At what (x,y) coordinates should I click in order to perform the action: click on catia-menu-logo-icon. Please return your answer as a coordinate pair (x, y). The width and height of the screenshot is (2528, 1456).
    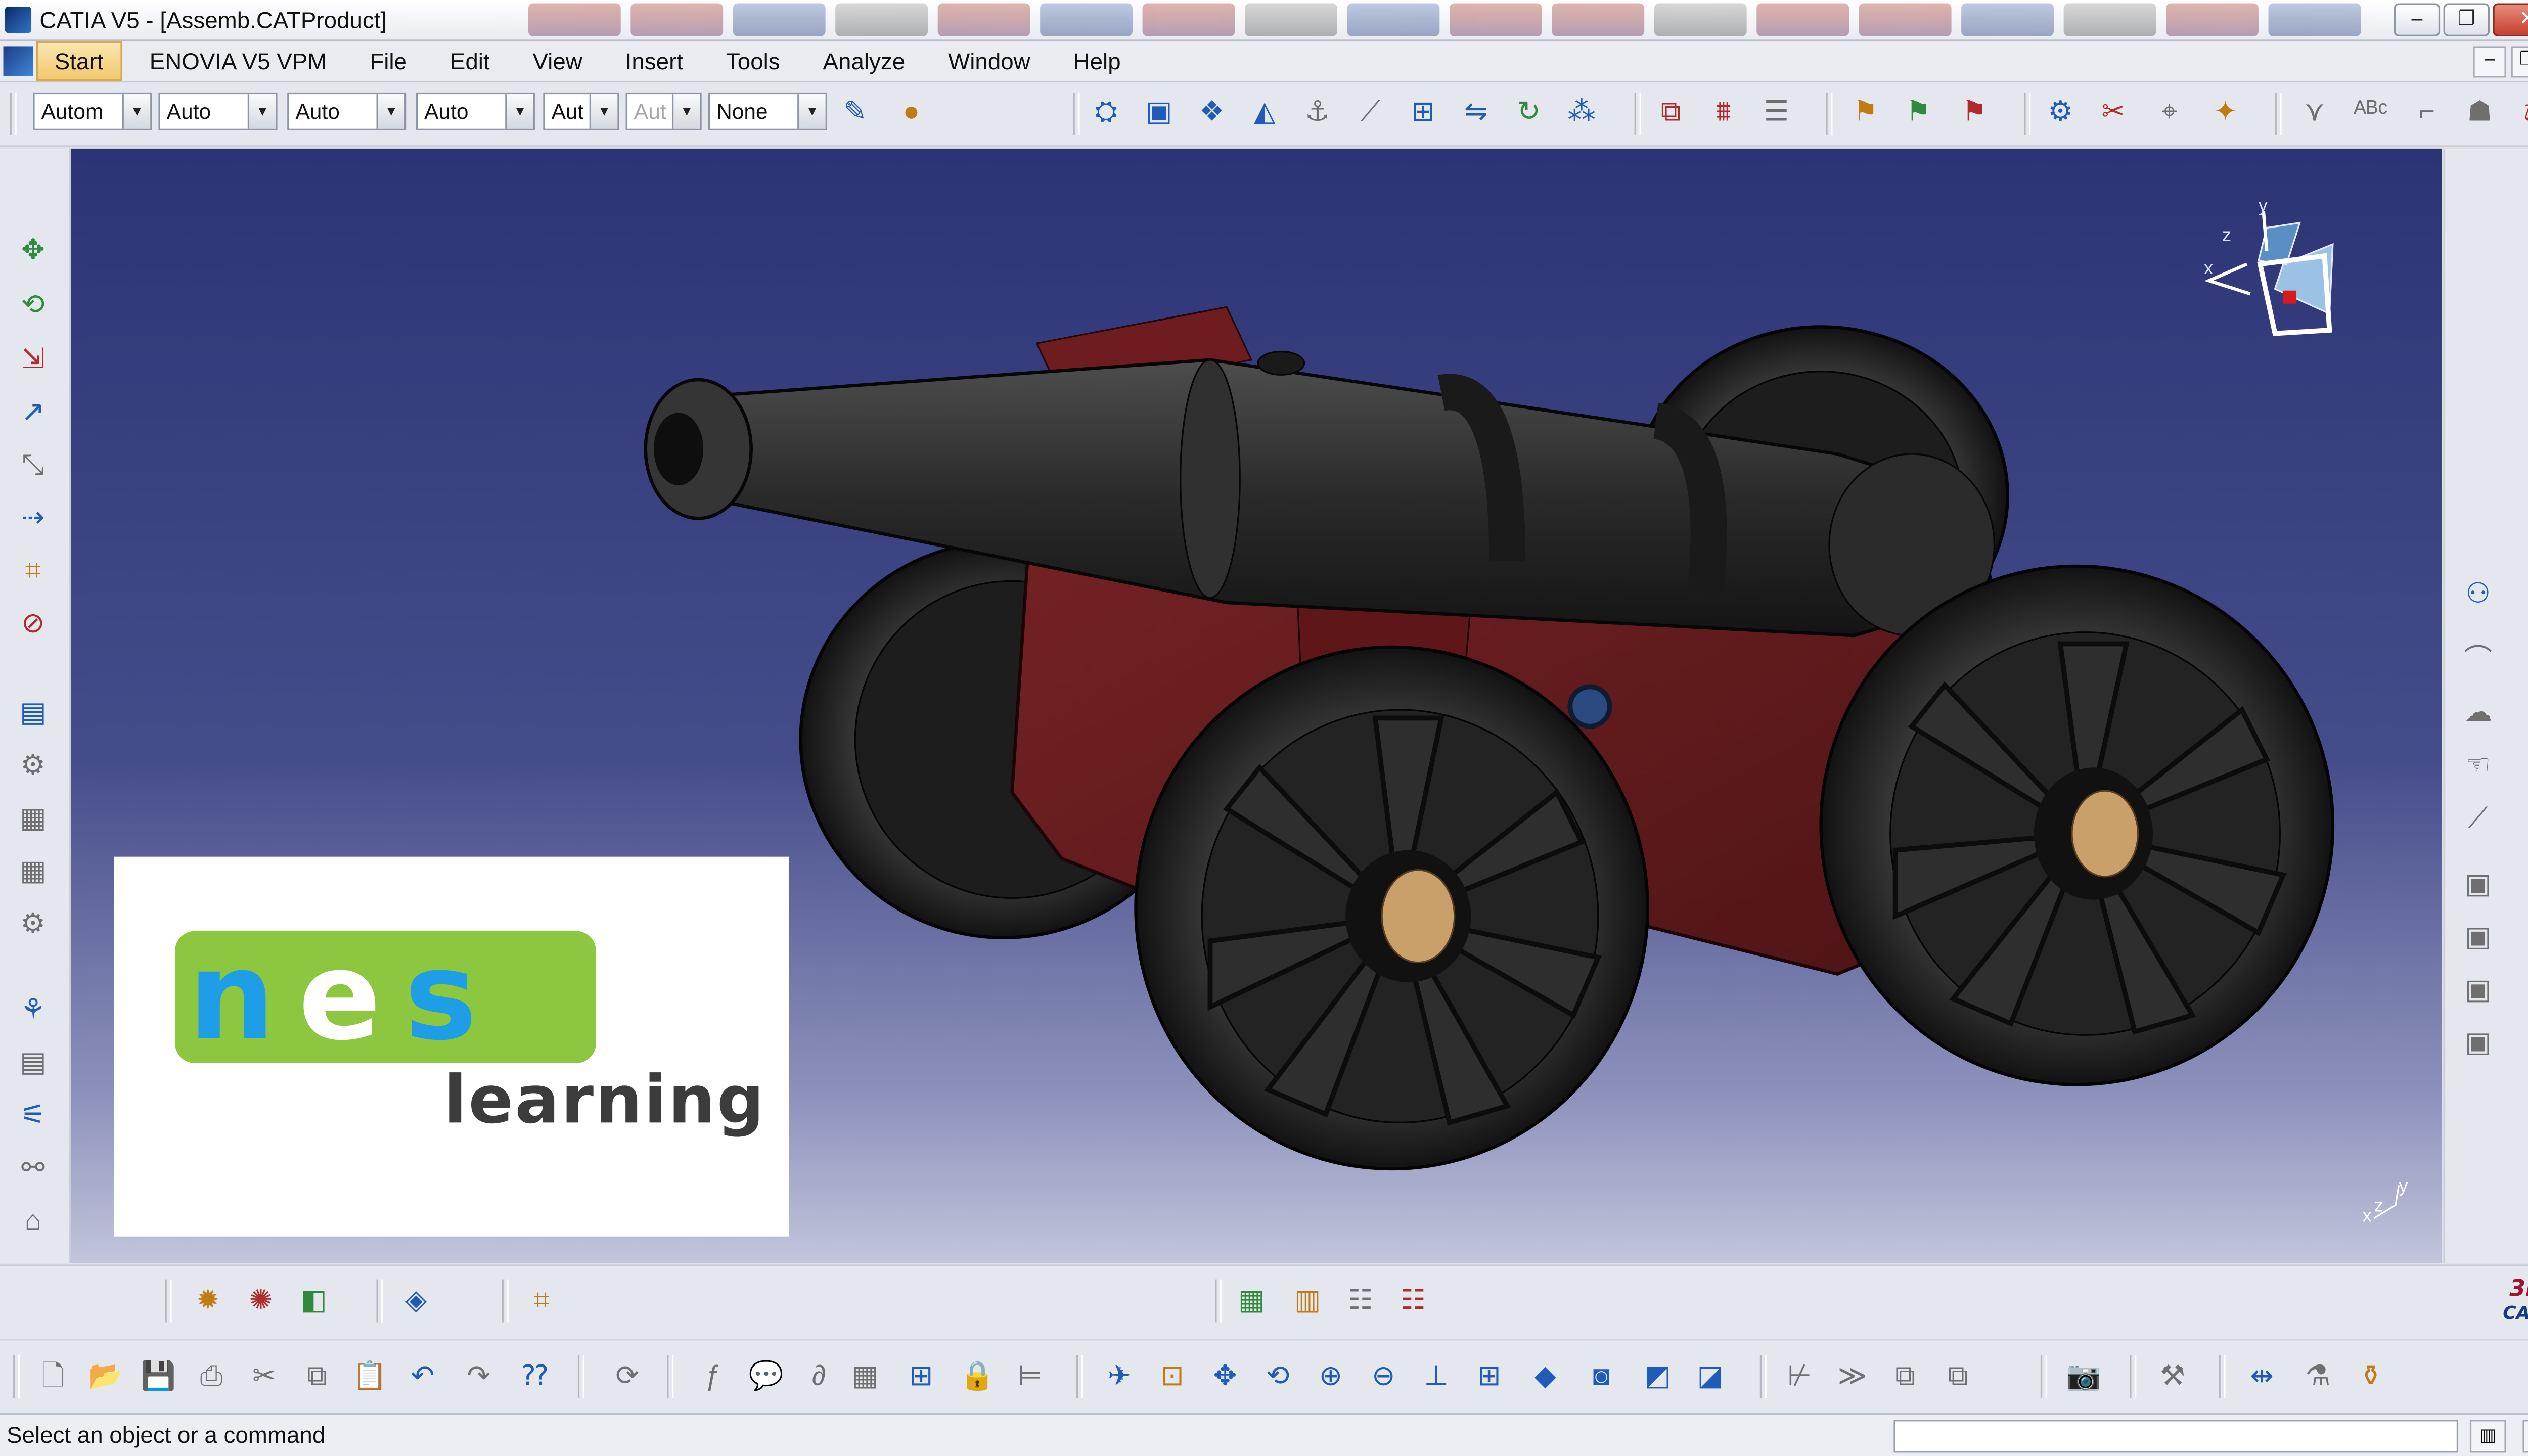
    Looking at the image, I should click on (18, 61).